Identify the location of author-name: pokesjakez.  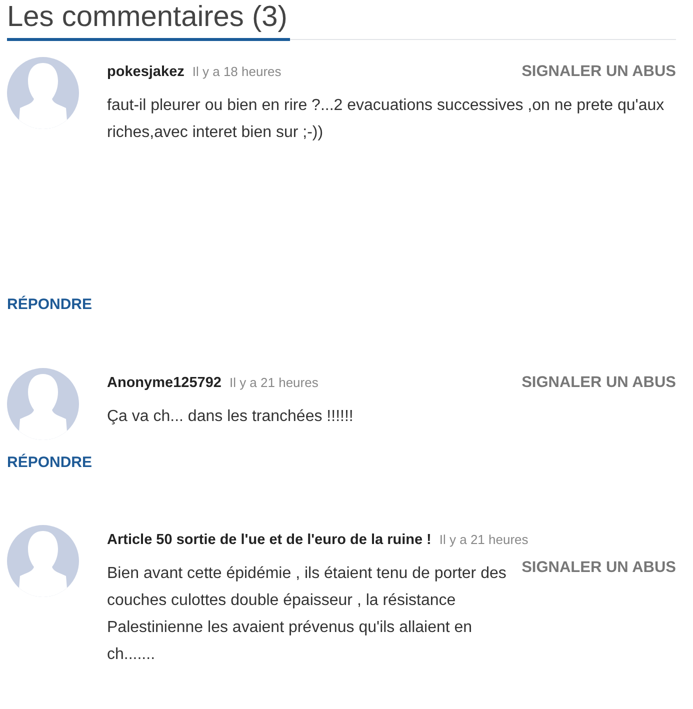
(145, 72).